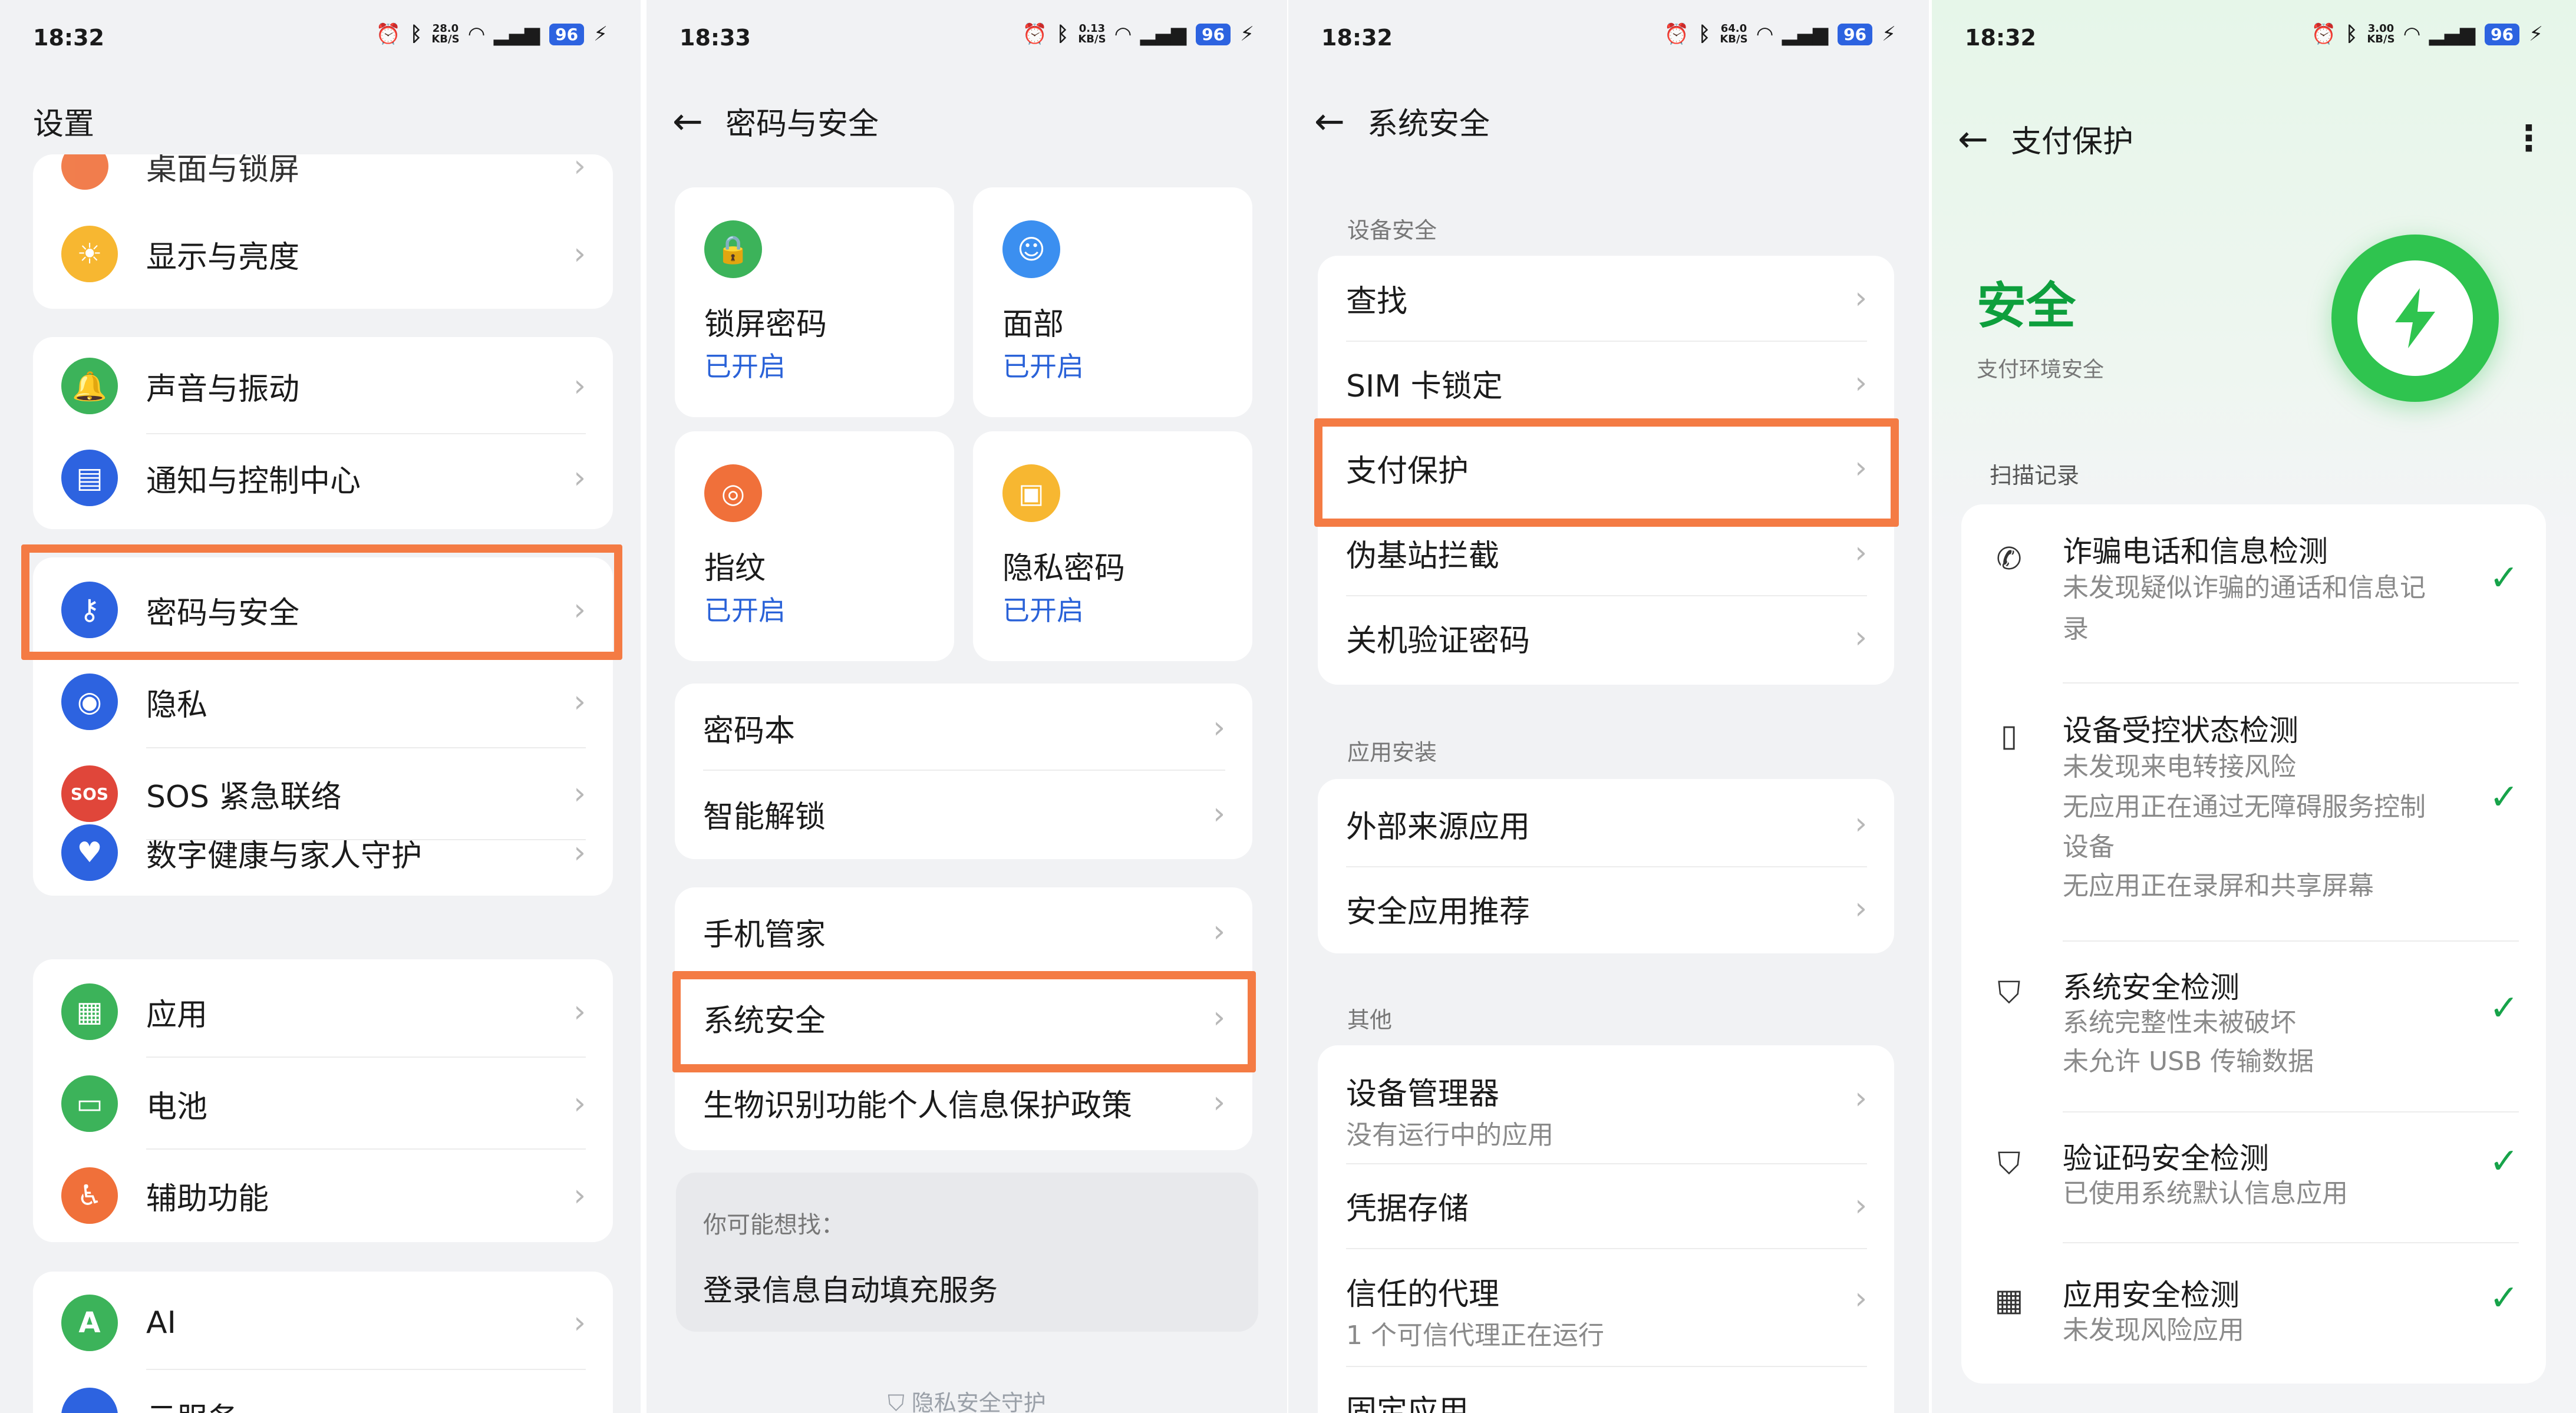 This screenshot has height=1413, width=2576. Describe the element at coordinates (90, 1195) in the screenshot. I see `accessibility-icon: ♿` at that location.